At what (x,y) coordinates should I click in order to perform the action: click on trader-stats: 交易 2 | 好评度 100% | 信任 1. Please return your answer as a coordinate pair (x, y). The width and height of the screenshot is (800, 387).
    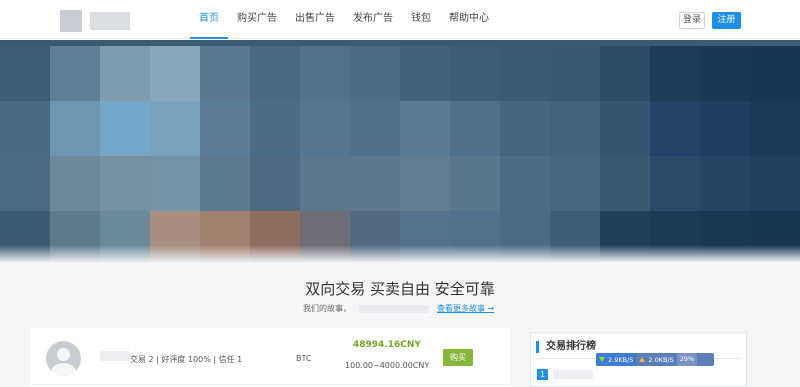
    Looking at the image, I should click on (186, 359).